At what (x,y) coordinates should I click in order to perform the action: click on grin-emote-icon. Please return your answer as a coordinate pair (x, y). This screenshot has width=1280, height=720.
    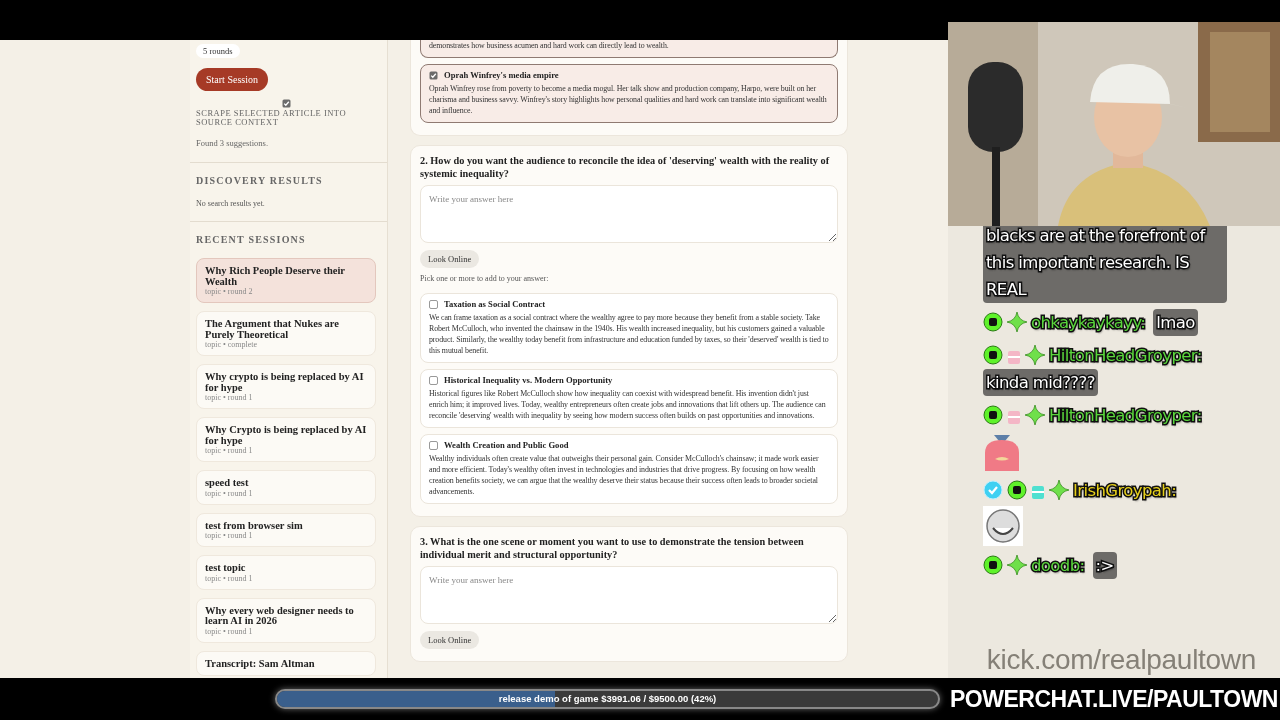
    Looking at the image, I should click on (1003, 526).